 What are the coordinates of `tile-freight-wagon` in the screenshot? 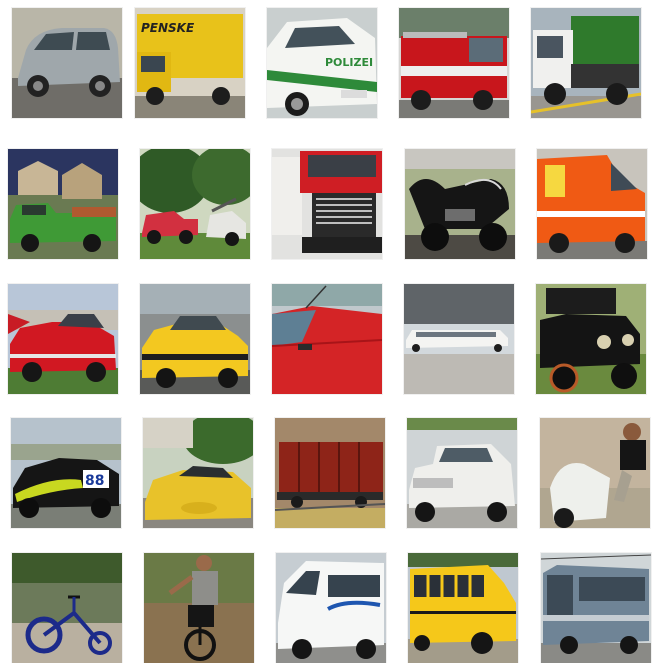 It's located at (330, 473).